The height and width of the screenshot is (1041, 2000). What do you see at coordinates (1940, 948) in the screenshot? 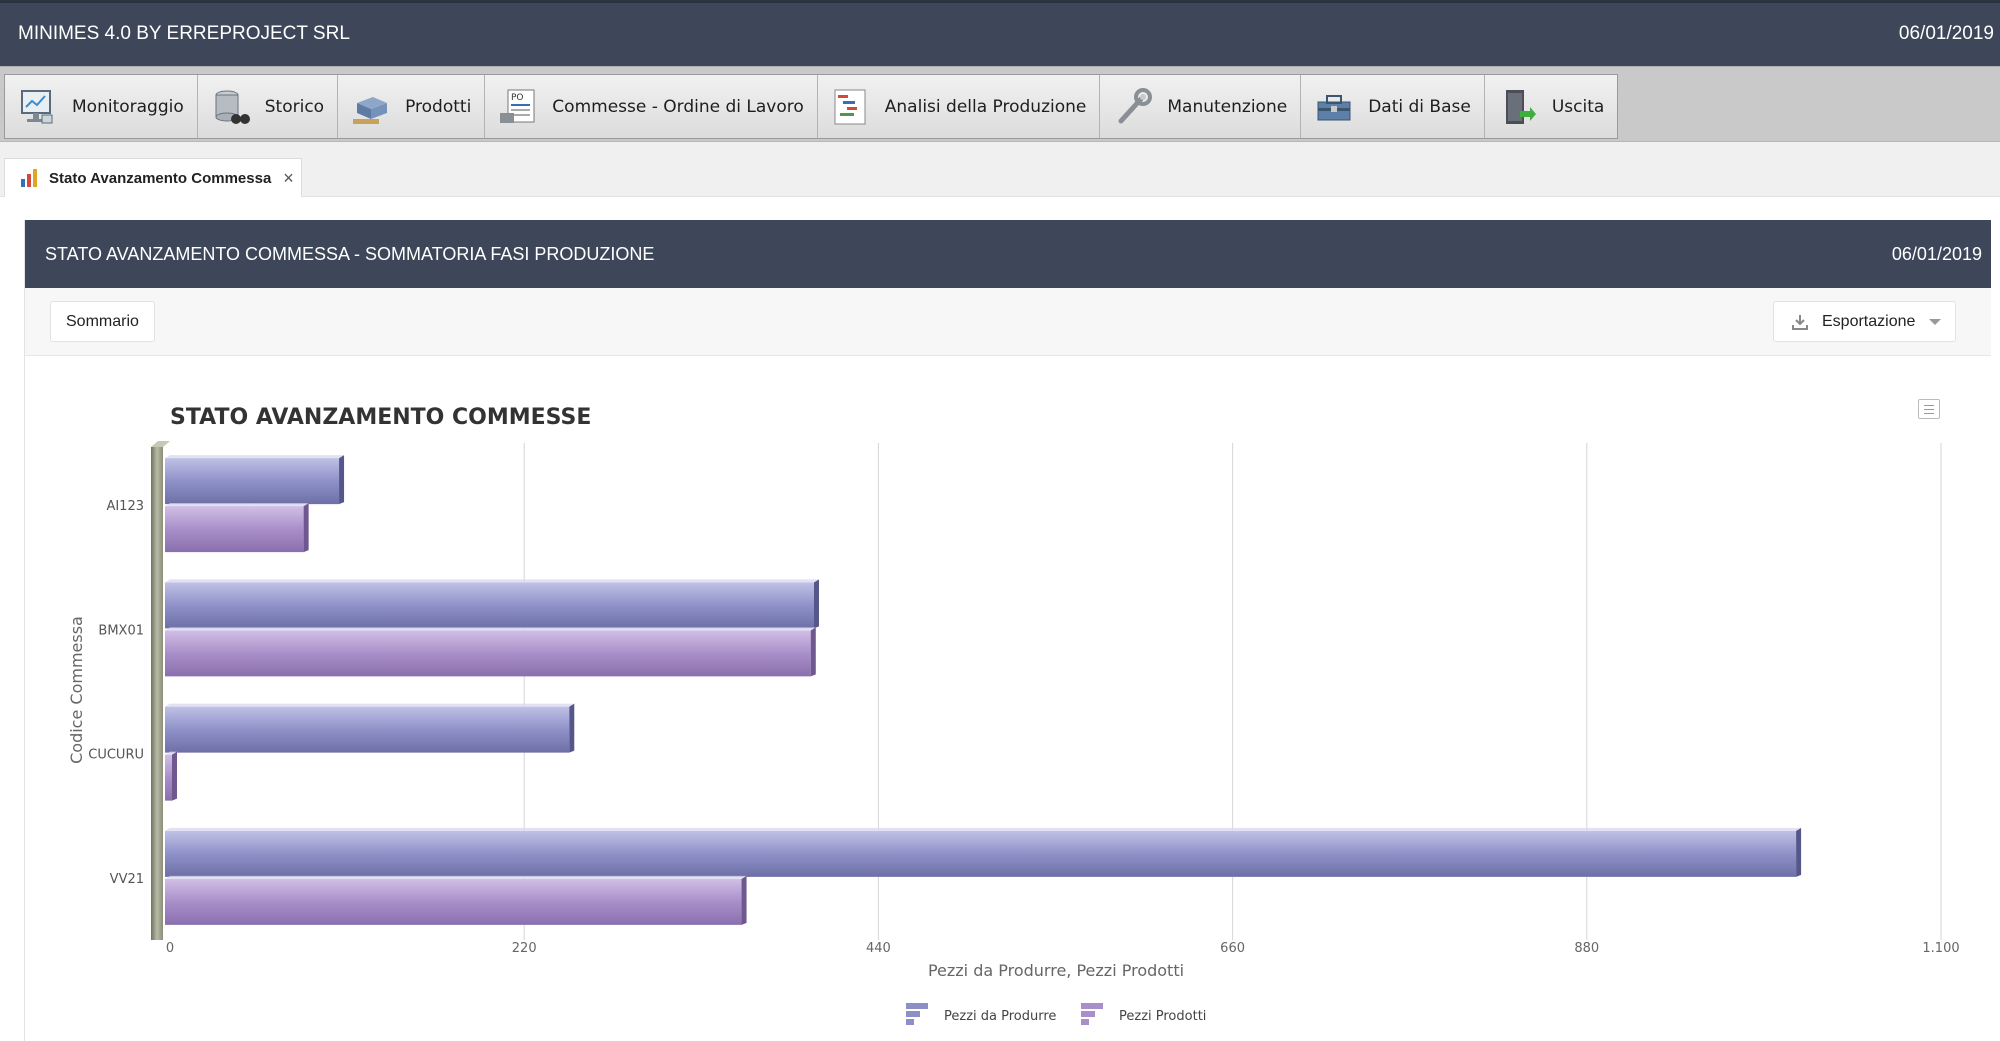
I see `x-tick-label: 1.100` at bounding box center [1940, 948].